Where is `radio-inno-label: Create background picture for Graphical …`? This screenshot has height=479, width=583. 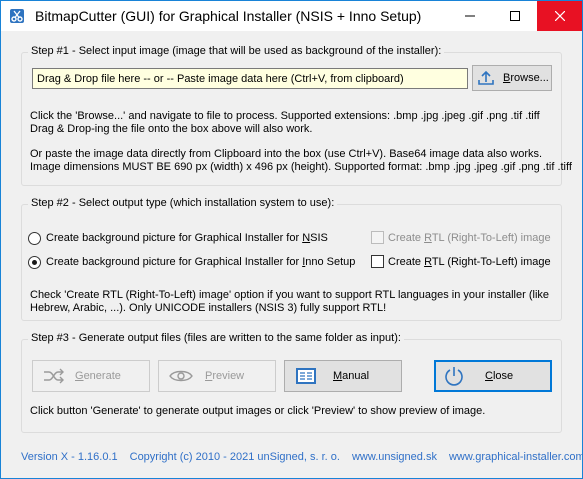
radio-inno-label: Create background picture for Graphical … is located at coordinates (200, 262).